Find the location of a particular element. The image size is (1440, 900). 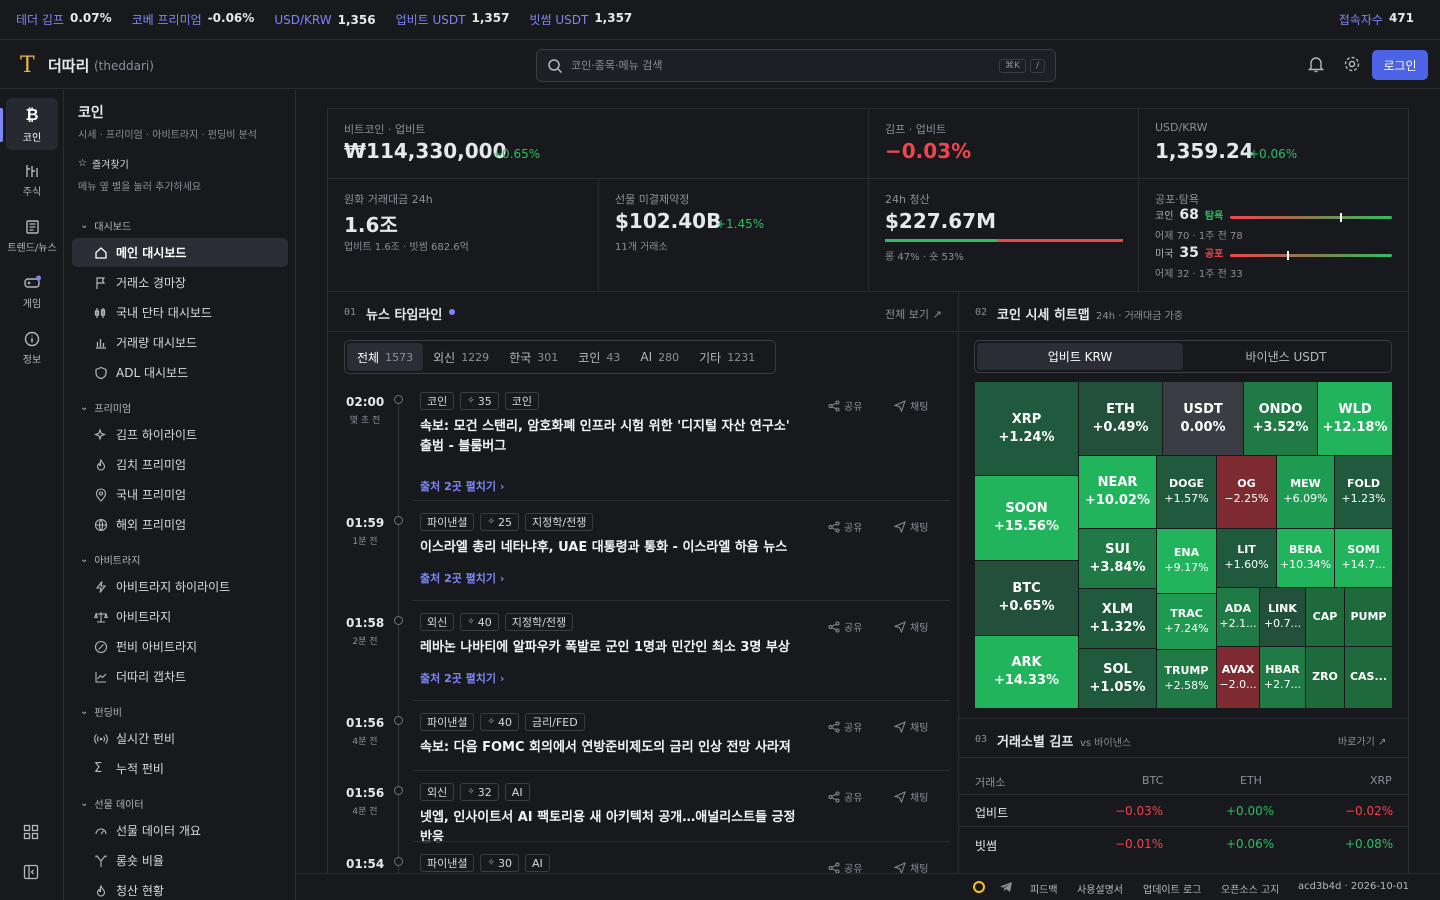

bell-icon is located at coordinates (1317, 65).